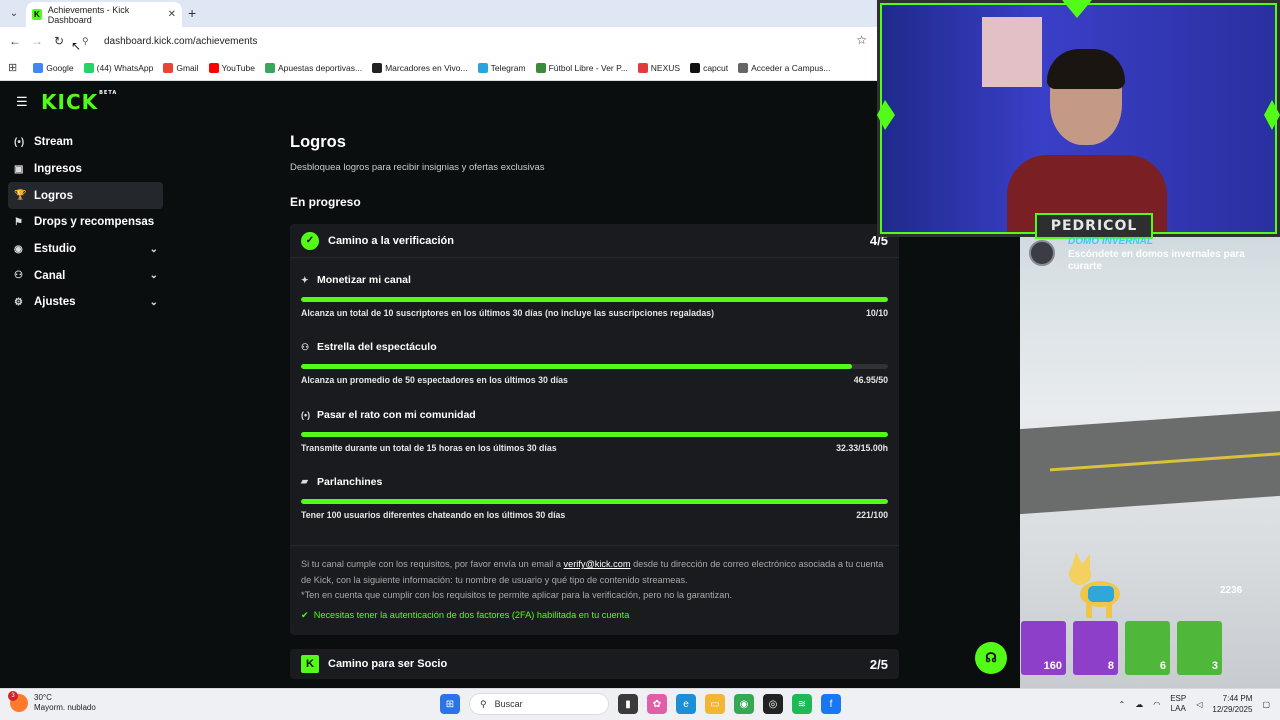  What do you see at coordinates (55, 302) in the screenshot?
I see `sidebar-item-label: Ajustes` at bounding box center [55, 302].